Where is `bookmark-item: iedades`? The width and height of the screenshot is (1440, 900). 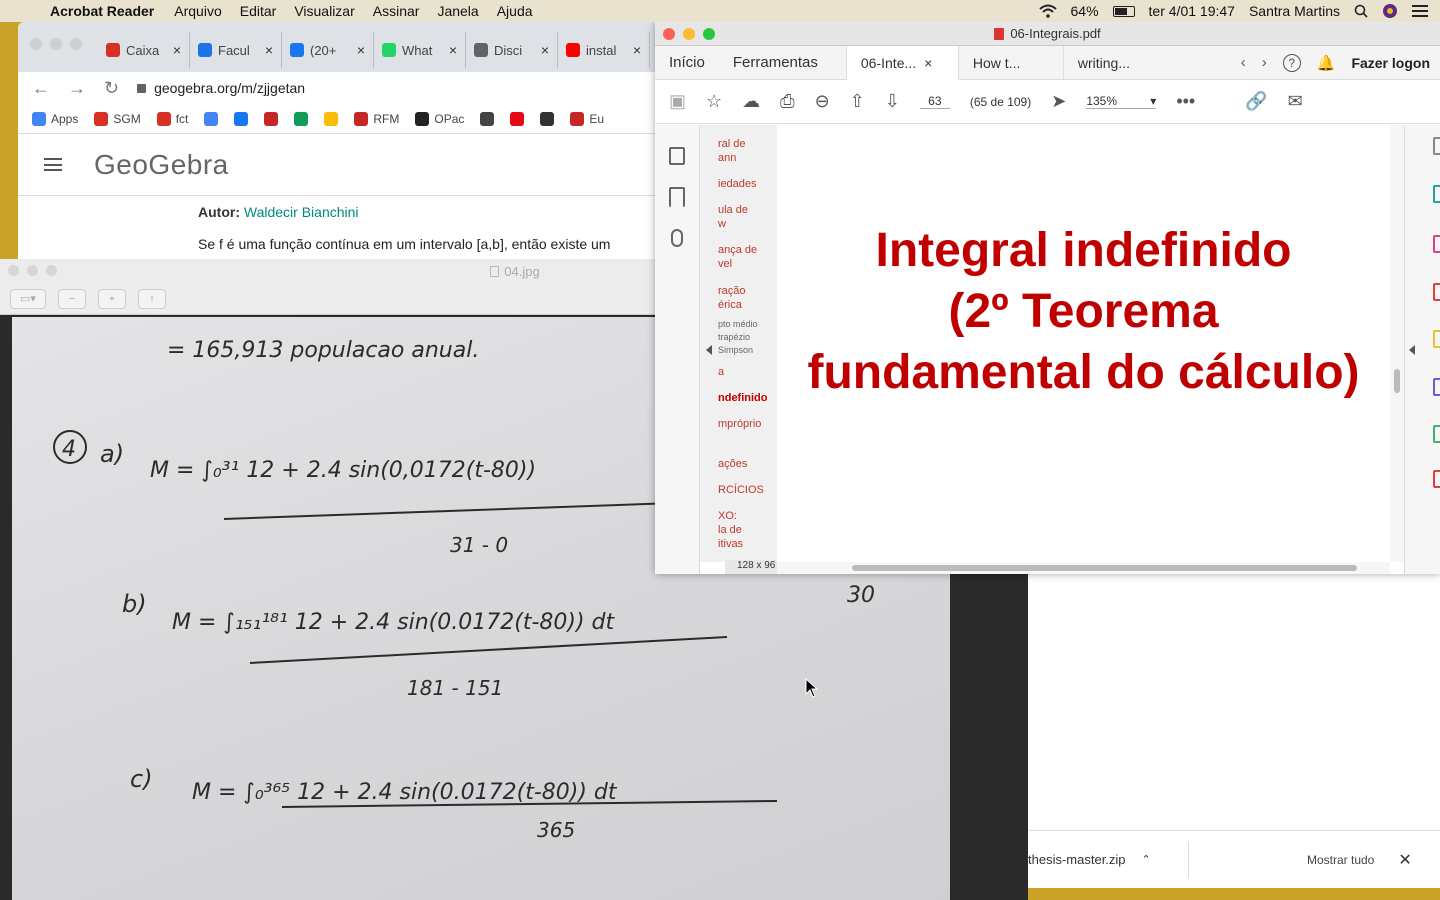
bookmark-item: iedades is located at coordinates (747, 184).